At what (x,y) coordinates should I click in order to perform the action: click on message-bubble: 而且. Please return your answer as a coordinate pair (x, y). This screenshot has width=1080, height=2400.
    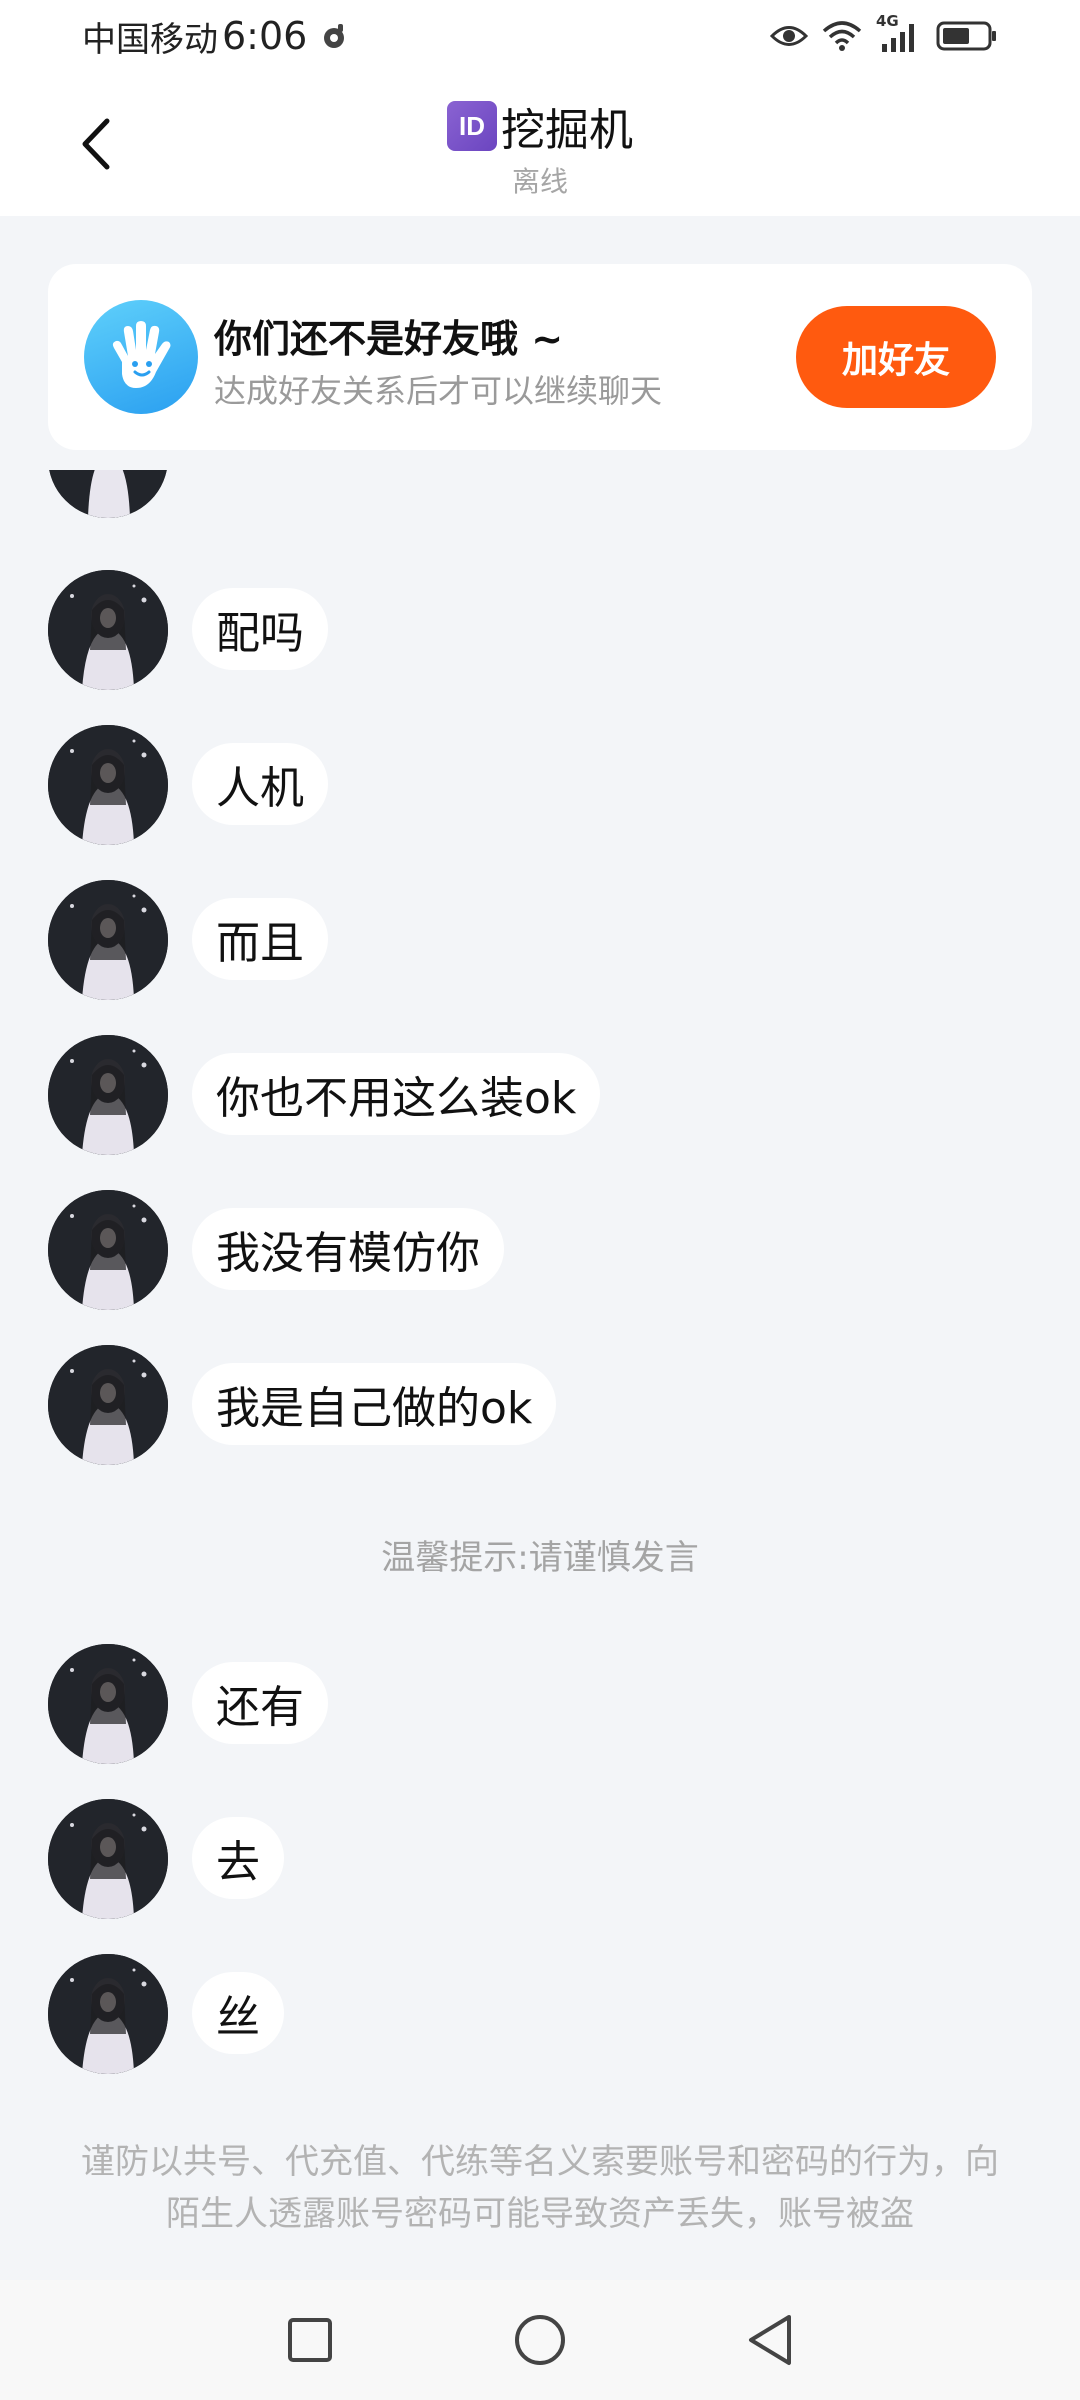
    Looking at the image, I should click on (260, 939).